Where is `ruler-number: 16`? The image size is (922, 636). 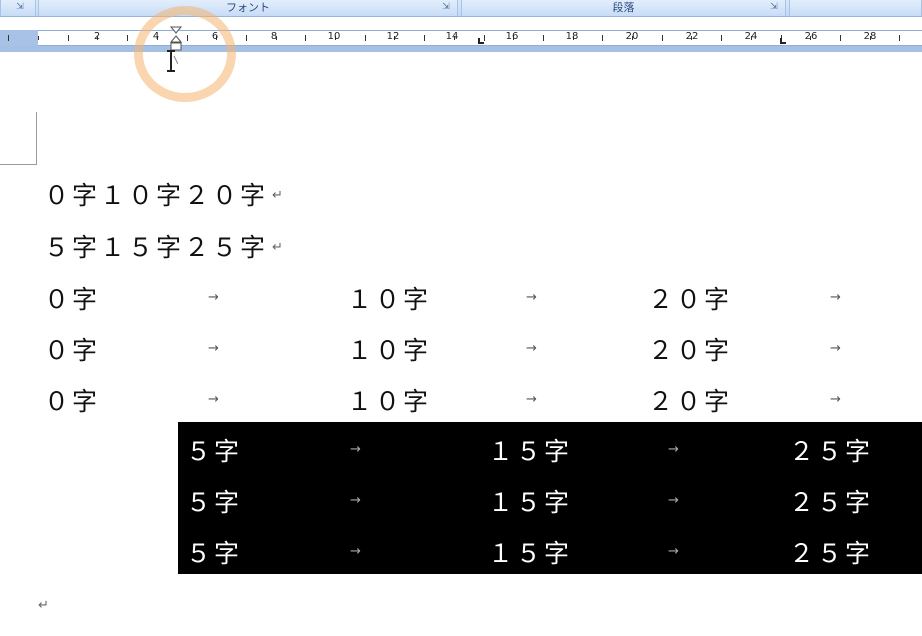
ruler-number: 16 is located at coordinates (512, 36).